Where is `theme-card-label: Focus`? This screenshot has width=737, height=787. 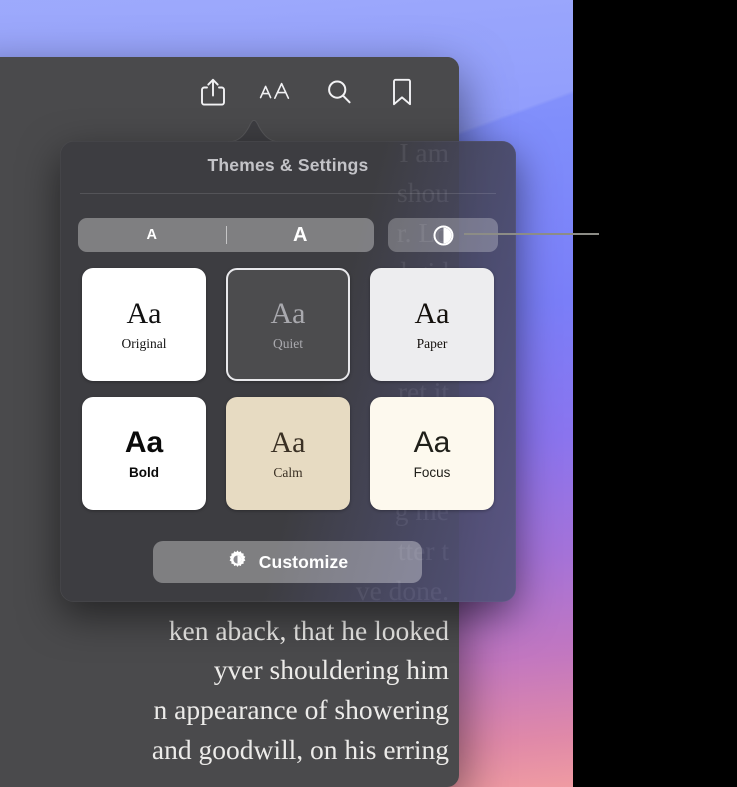 theme-card-label: Focus is located at coordinates (432, 472).